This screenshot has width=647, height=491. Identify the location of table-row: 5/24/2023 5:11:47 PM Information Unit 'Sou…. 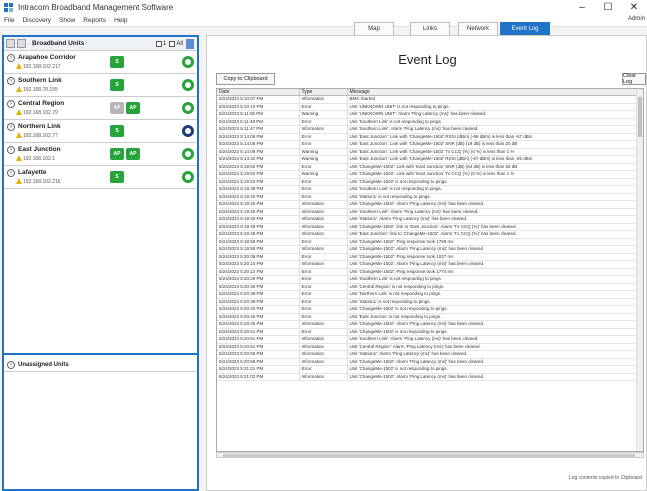
(427, 129).